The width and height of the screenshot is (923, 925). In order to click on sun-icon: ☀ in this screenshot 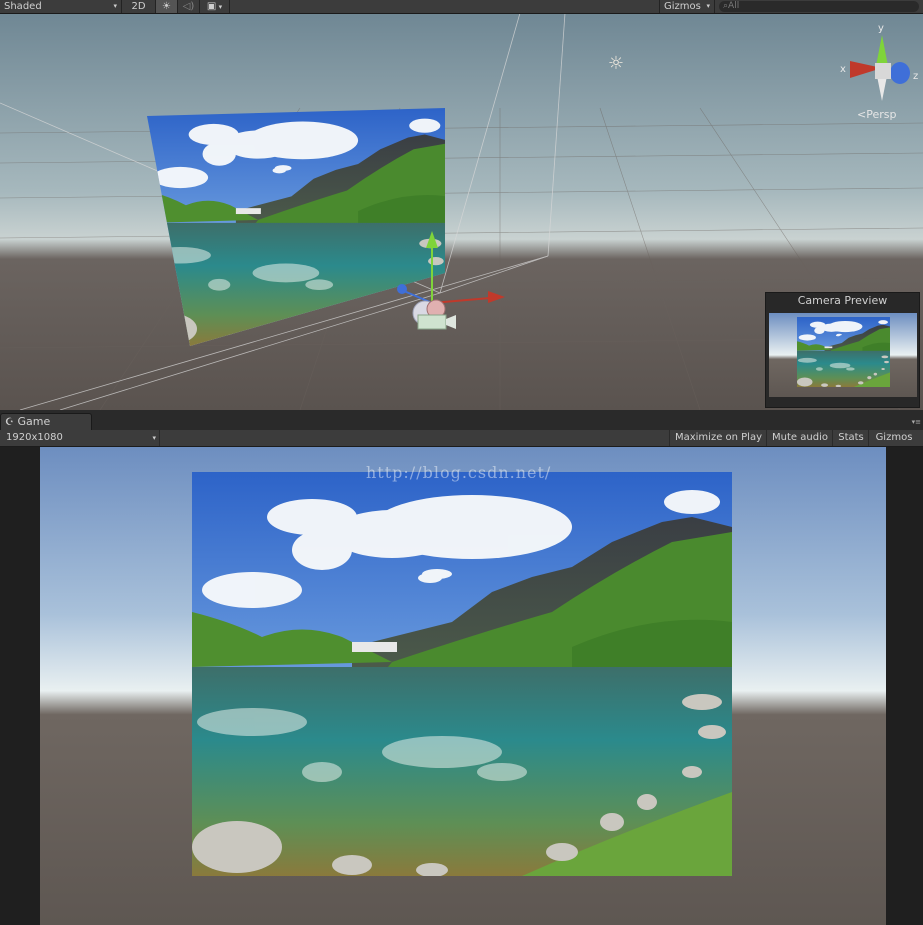, I will do `click(166, 6)`.